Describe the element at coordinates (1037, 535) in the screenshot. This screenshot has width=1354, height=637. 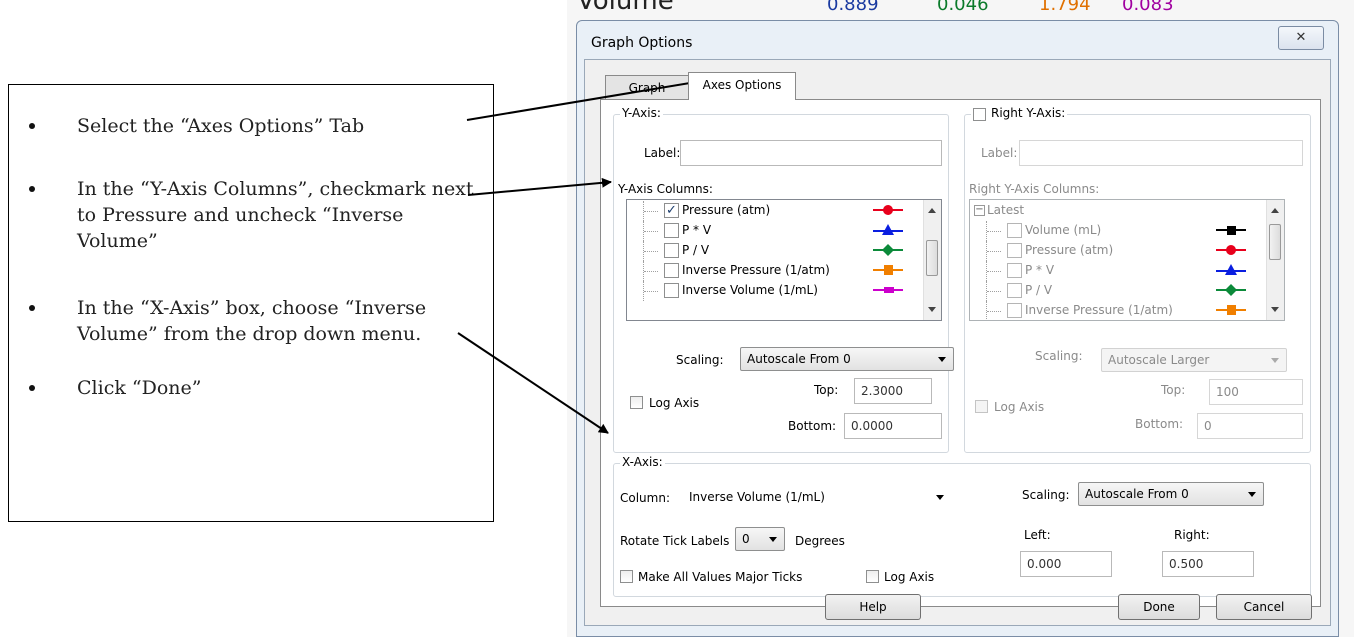
I see `x-left-caption: Left:` at that location.